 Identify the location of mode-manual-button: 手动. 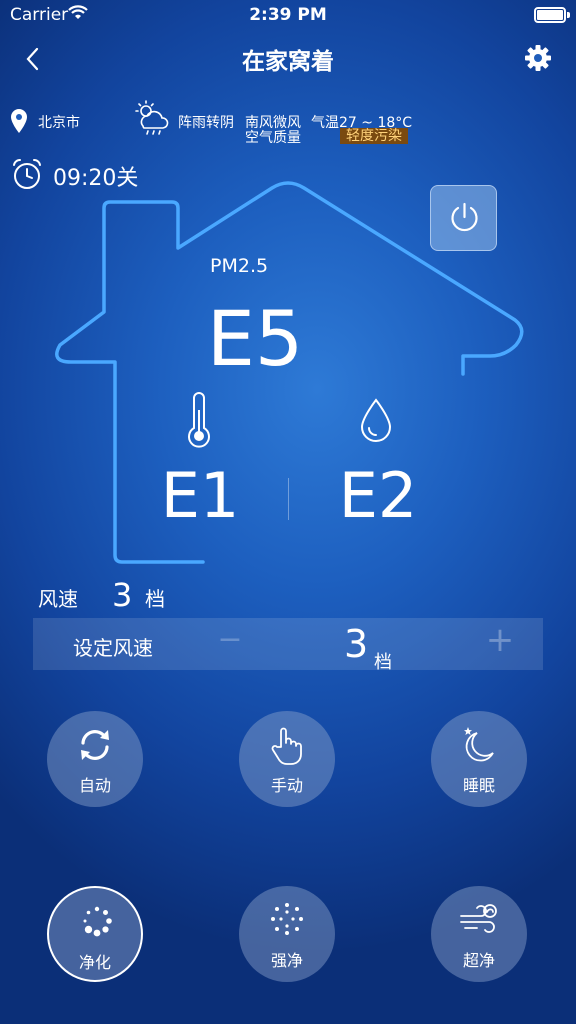
(287, 759).